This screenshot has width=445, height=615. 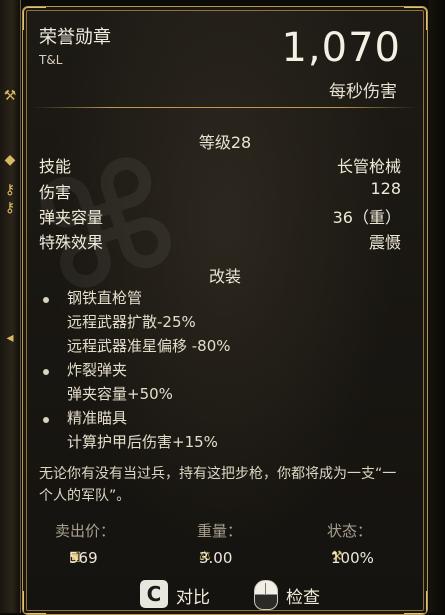 What do you see at coordinates (225, 107) in the screenshot?
I see `header-divider` at bounding box center [225, 107].